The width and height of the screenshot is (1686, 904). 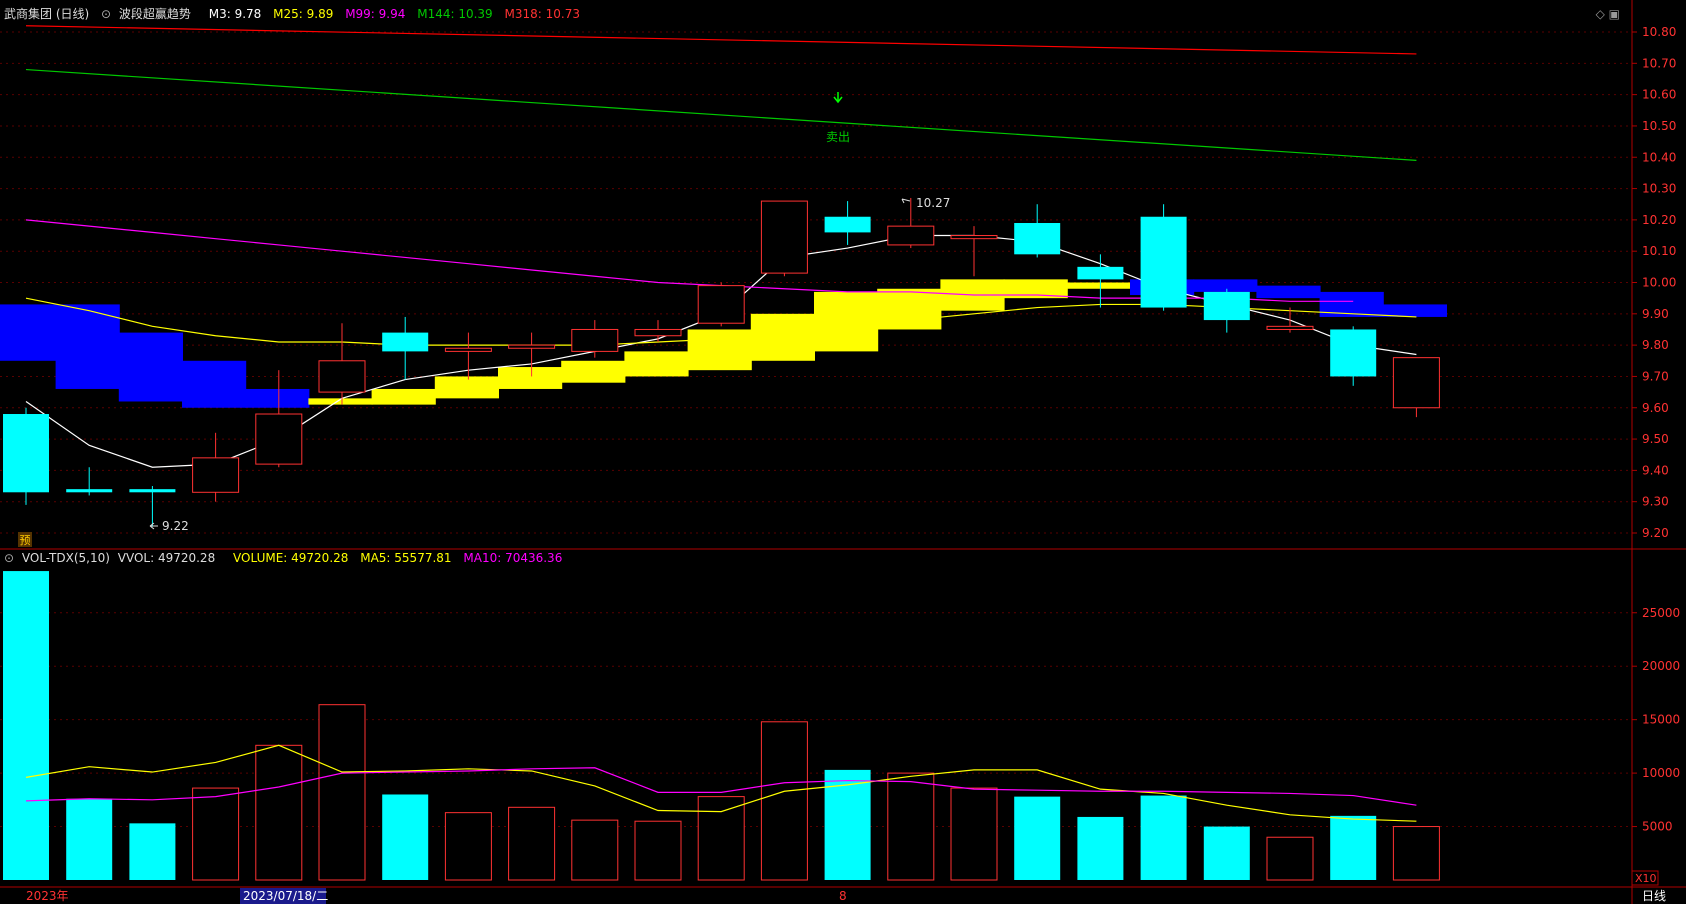 What do you see at coordinates (1656, 720) in the screenshot?
I see `volume-axis: 5000 10000 15000 20000 25000` at bounding box center [1656, 720].